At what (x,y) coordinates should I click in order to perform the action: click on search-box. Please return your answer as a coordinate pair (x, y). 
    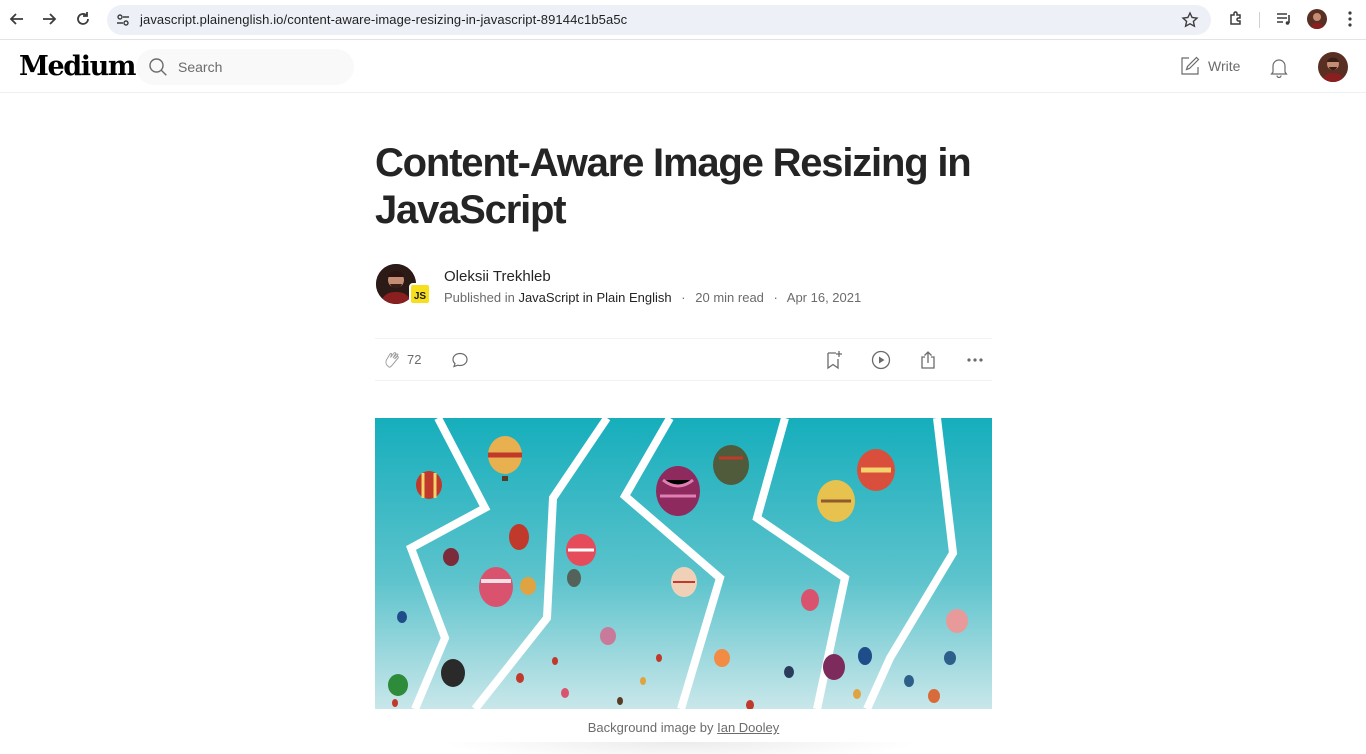
    Looking at the image, I should click on (245, 67).